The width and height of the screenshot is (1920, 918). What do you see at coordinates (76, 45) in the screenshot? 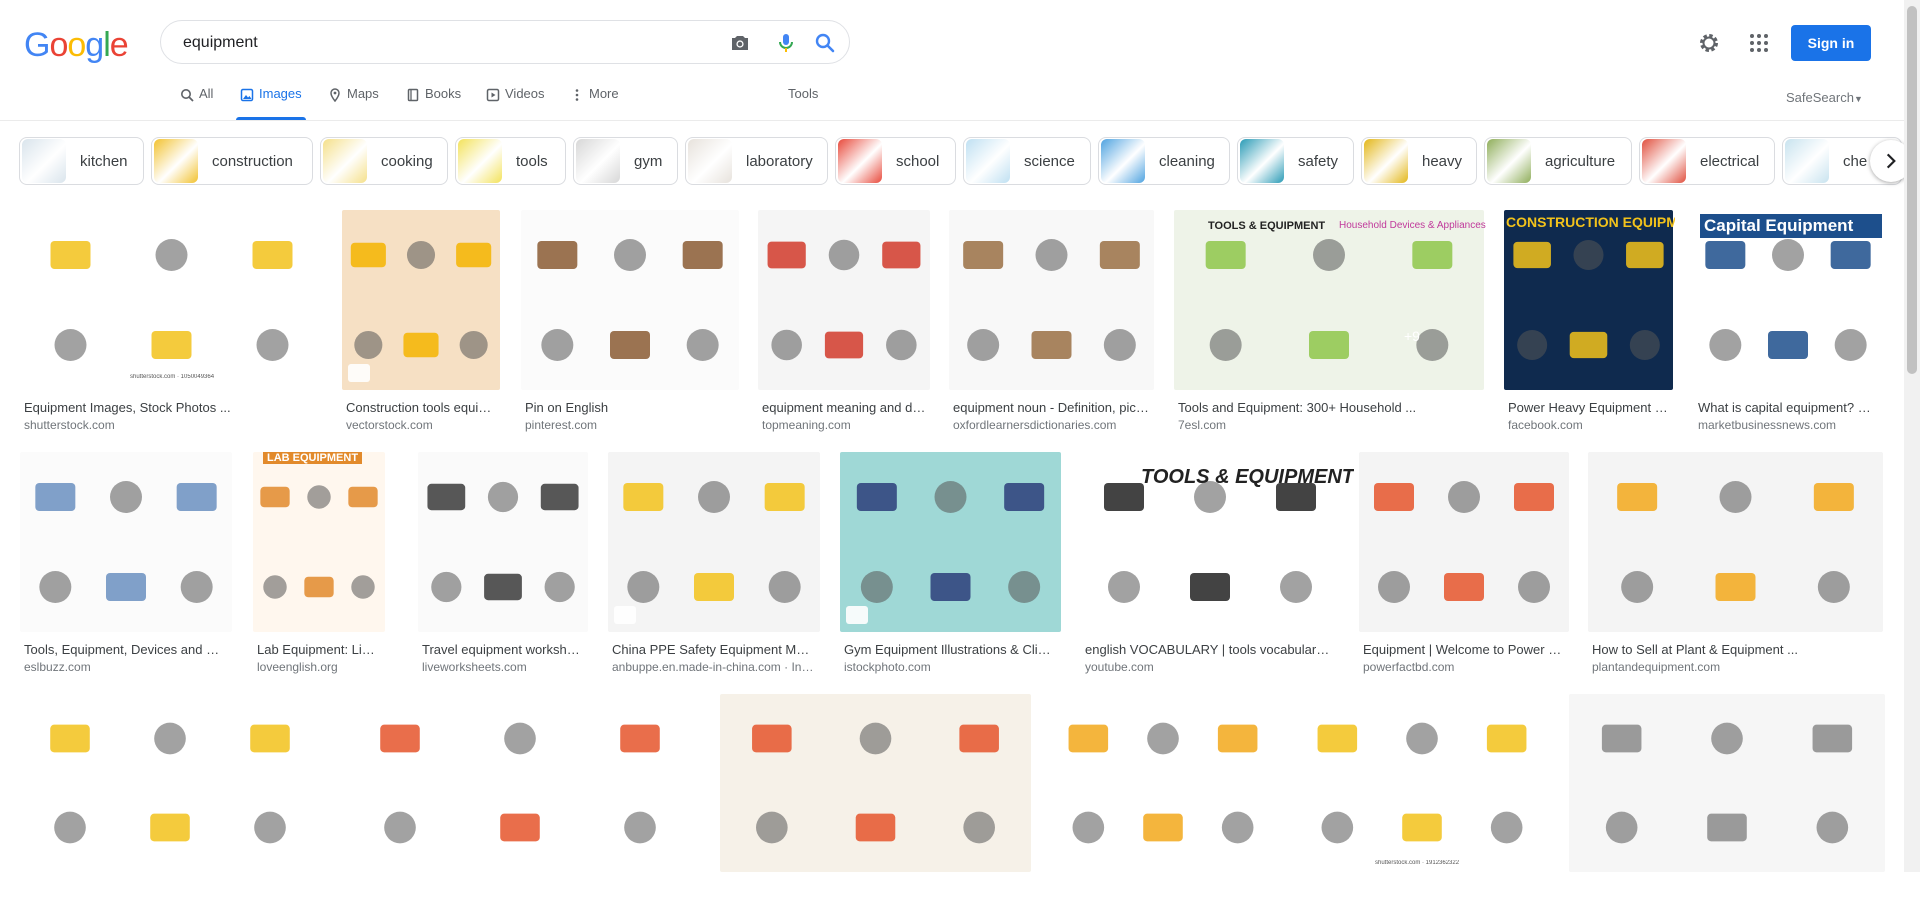
I see `google-logo: Google` at bounding box center [76, 45].